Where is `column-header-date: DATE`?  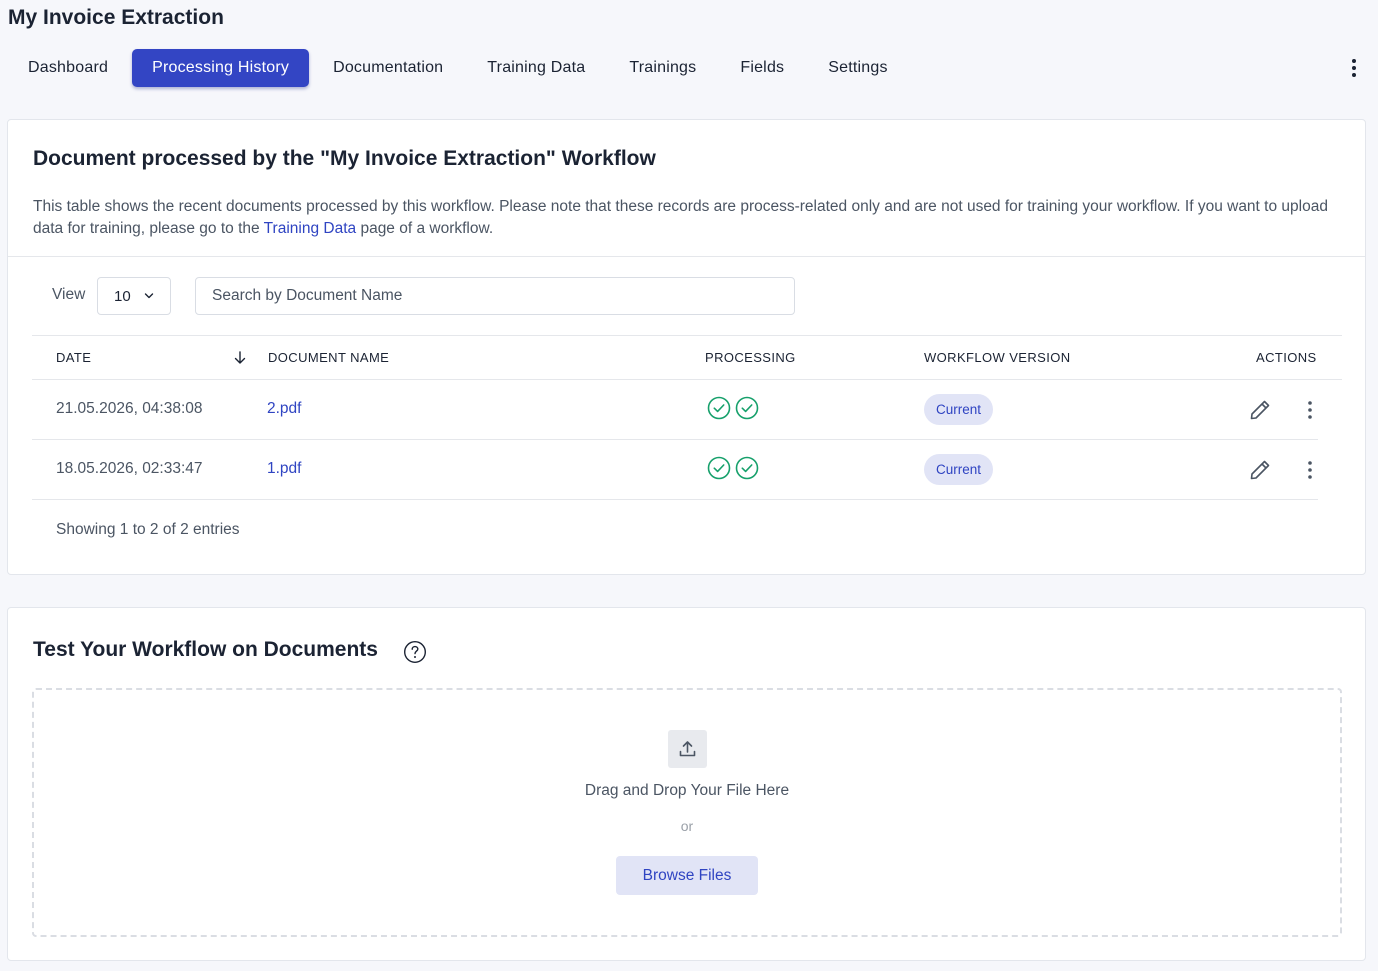 column-header-date: DATE is located at coordinates (73, 357).